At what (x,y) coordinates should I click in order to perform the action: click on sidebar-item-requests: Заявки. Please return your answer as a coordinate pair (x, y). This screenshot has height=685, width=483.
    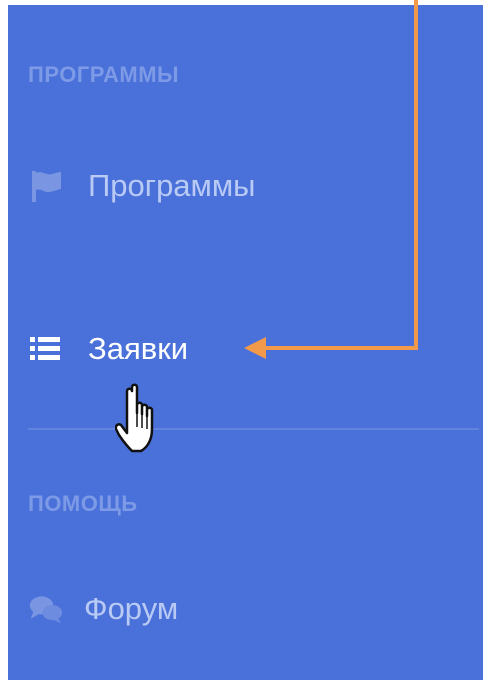
    Looking at the image, I should click on (108, 349).